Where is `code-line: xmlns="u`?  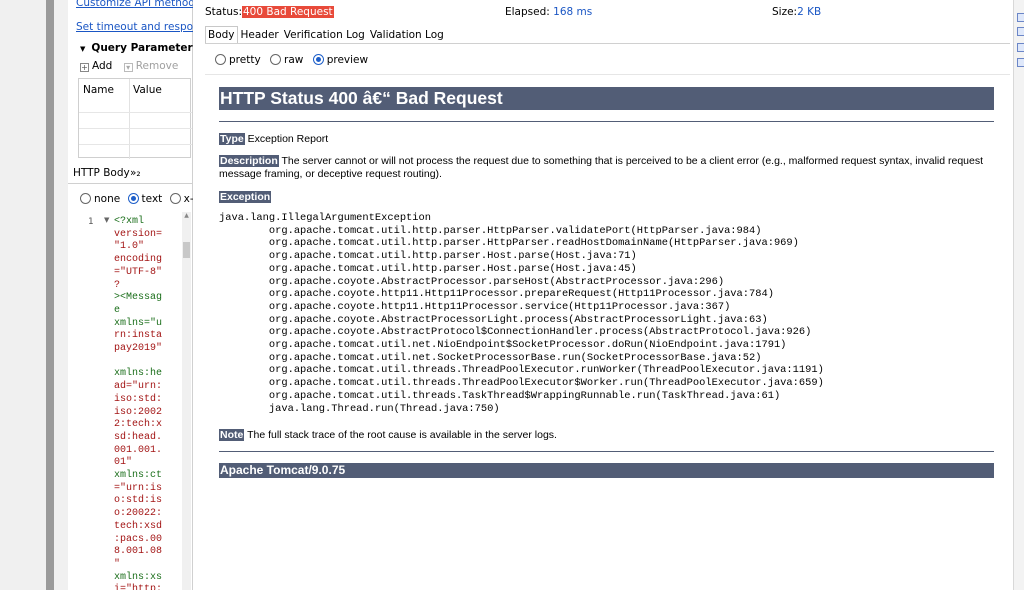 code-line: xmlns="u is located at coordinates (138, 323).